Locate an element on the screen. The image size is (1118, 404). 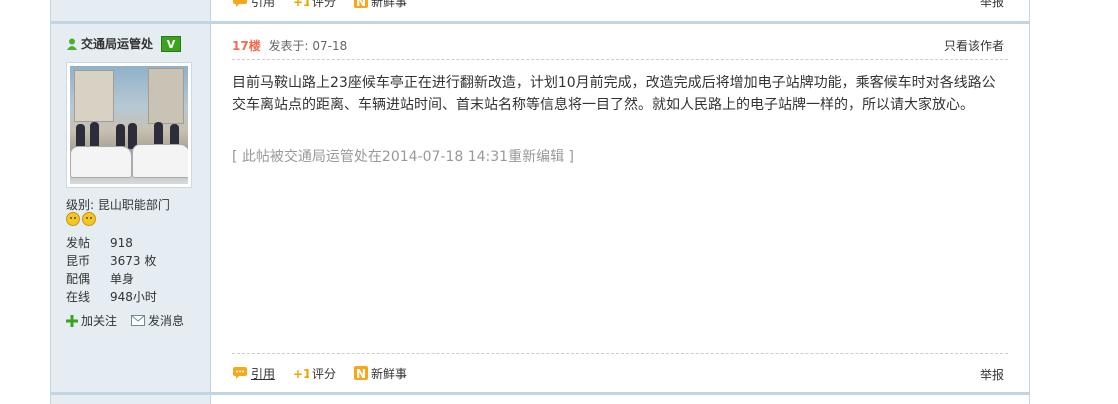
prev-post-toolbar: 引用 +1 评分 N 新鲜事 is located at coordinates (328, 5).